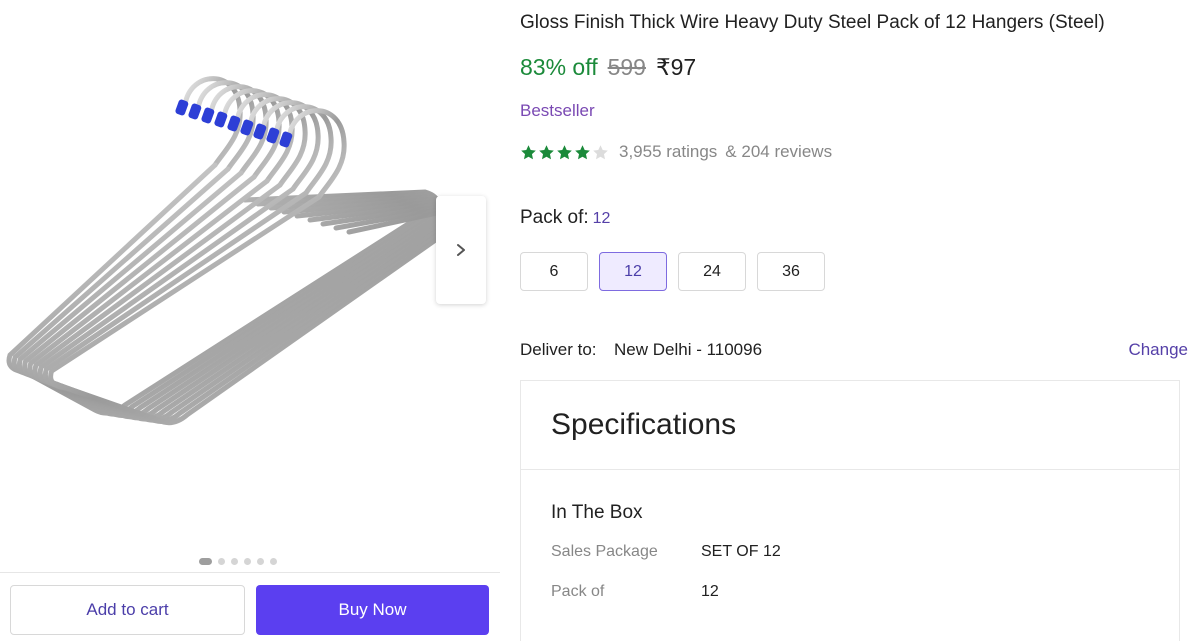 The width and height of the screenshot is (1200, 641). I want to click on rating-row: 3,955 ratings & 204 reviews, so click(676, 152).